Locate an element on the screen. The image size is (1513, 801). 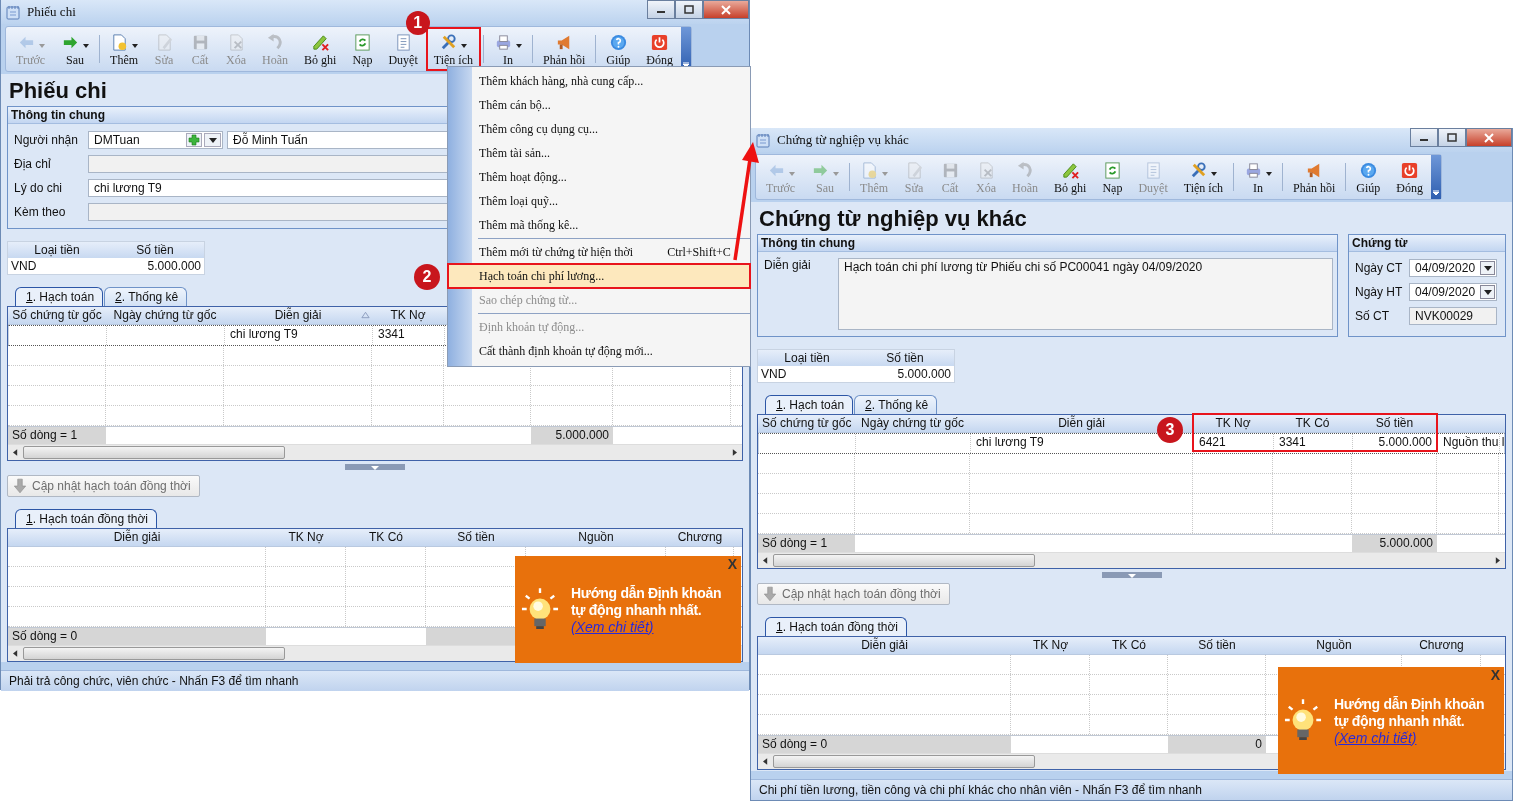
status-text: Chi phí tiền lương, tiền công và chi phí khác cho nhân viên - Nhấn F3 để tìm nhanh is located at coordinates (980, 790).